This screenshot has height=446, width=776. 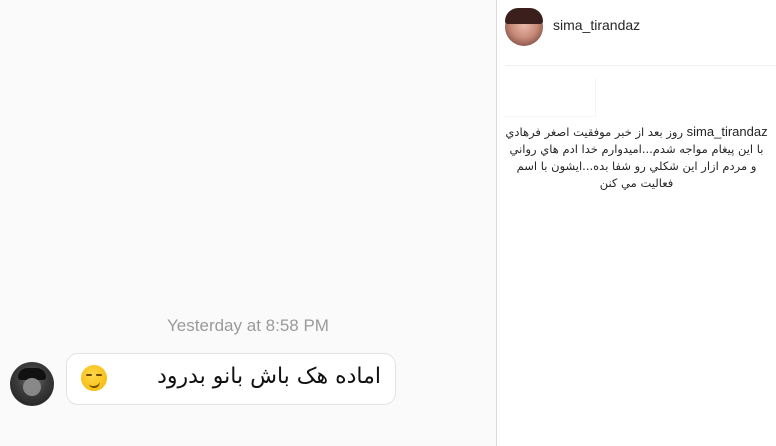 I want to click on face-icon, so click(x=32, y=387).